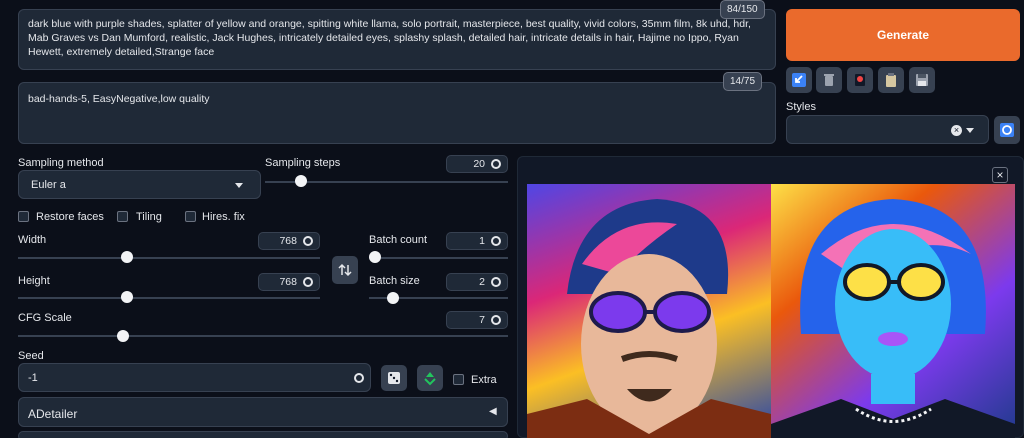  What do you see at coordinates (45, 318) in the screenshot?
I see `cfg-scale-label: CFG Scale` at bounding box center [45, 318].